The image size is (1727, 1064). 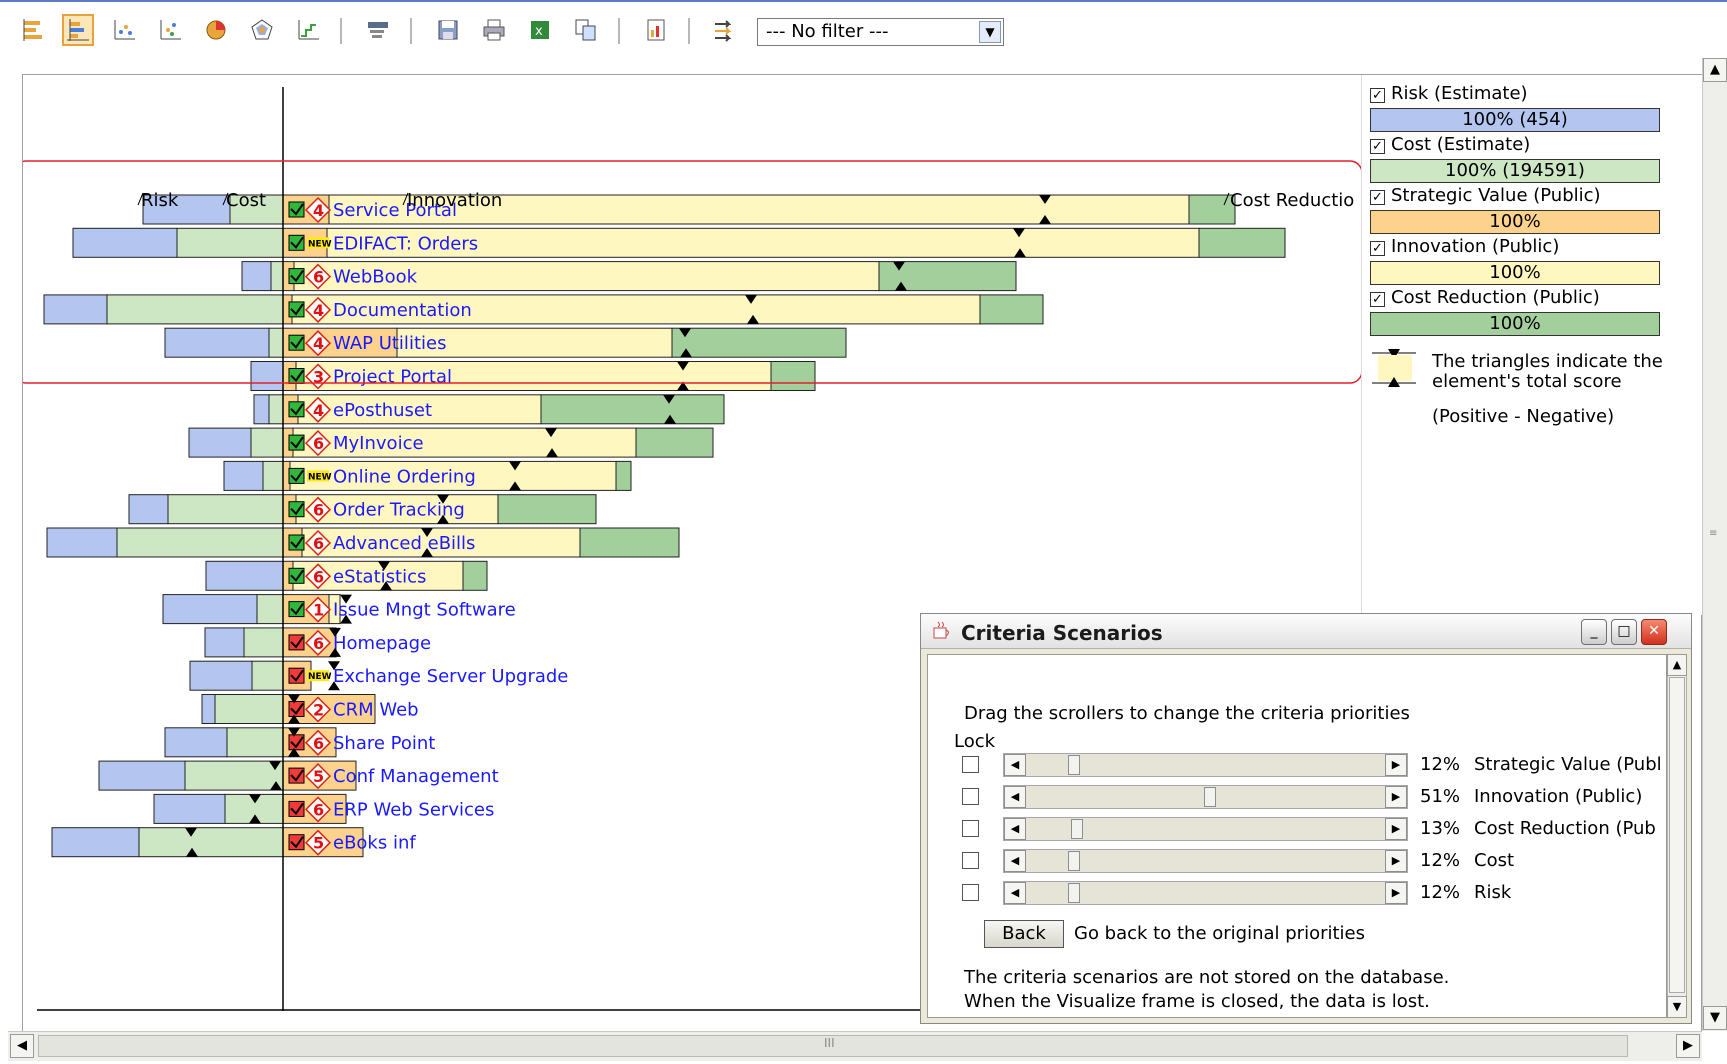 What do you see at coordinates (1594, 632) in the screenshot?
I see `minimize-icon: _` at bounding box center [1594, 632].